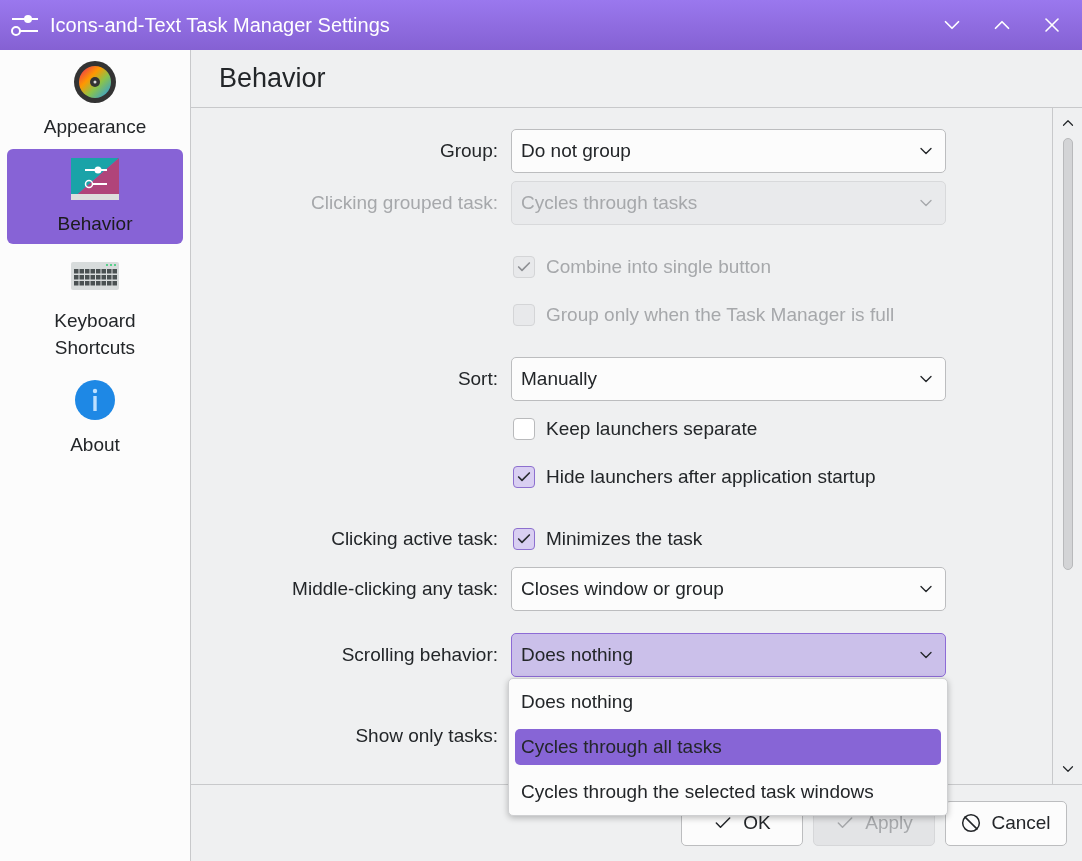  What do you see at coordinates (1006, 823) in the screenshot?
I see `dialog-button: Cancel` at bounding box center [1006, 823].